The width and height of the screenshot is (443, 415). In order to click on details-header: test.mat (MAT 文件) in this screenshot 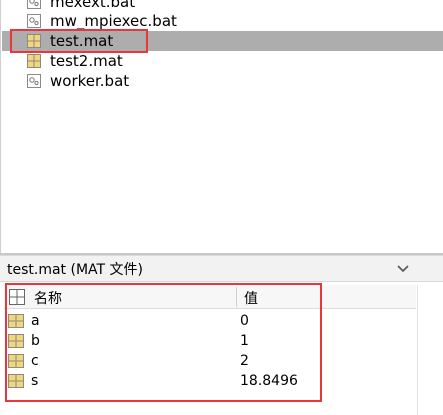, I will do `click(221, 268)`.